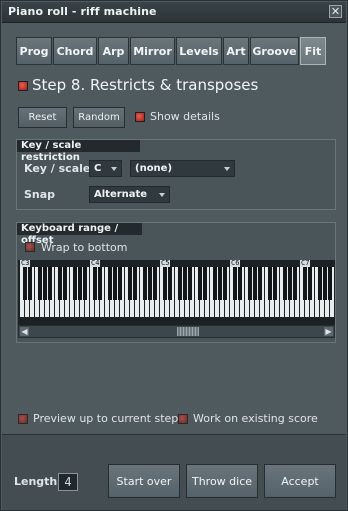 The width and height of the screenshot is (348, 511). I want to click on close-button: ✕, so click(335, 11).